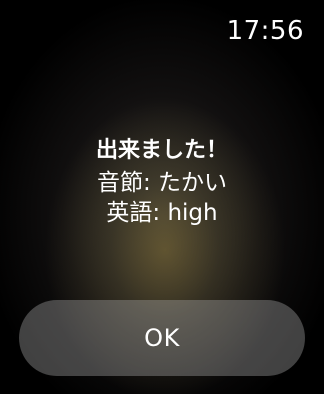  What do you see at coordinates (265, 31) in the screenshot?
I see `status-time: 17:56` at bounding box center [265, 31].